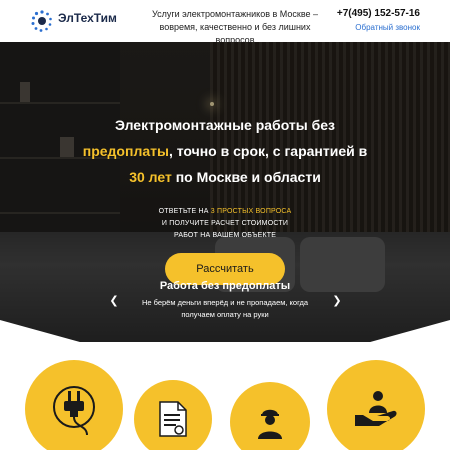 The width and height of the screenshot is (450, 450). Describe the element at coordinates (74, 411) in the screenshot. I see `plug-icon` at that location.